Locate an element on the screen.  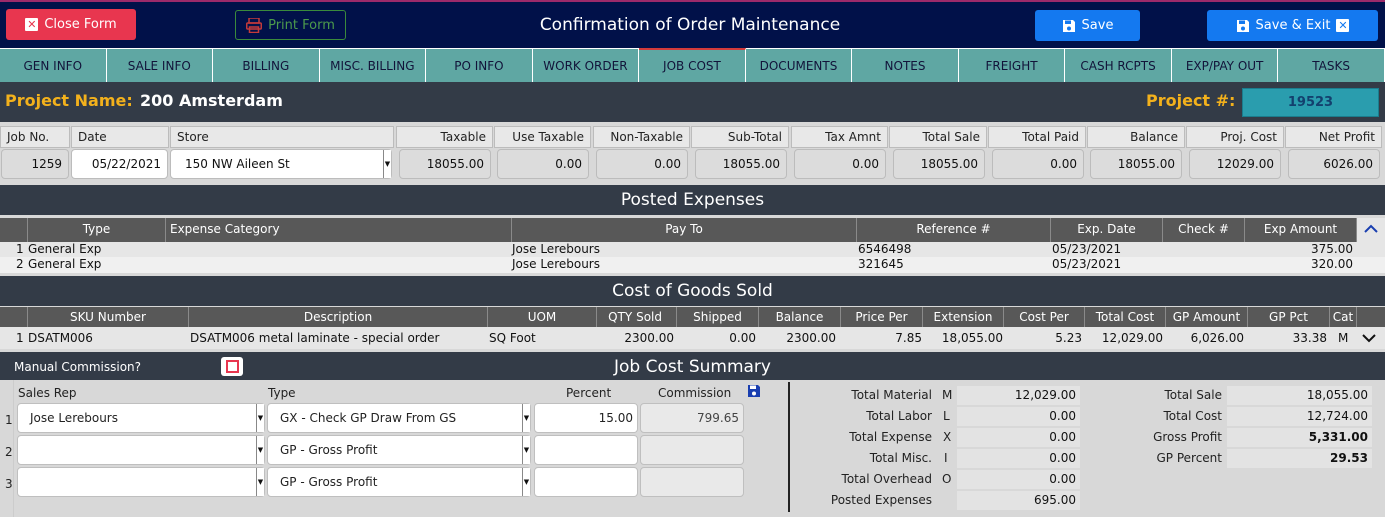
store-header: Store is located at coordinates (282, 137).